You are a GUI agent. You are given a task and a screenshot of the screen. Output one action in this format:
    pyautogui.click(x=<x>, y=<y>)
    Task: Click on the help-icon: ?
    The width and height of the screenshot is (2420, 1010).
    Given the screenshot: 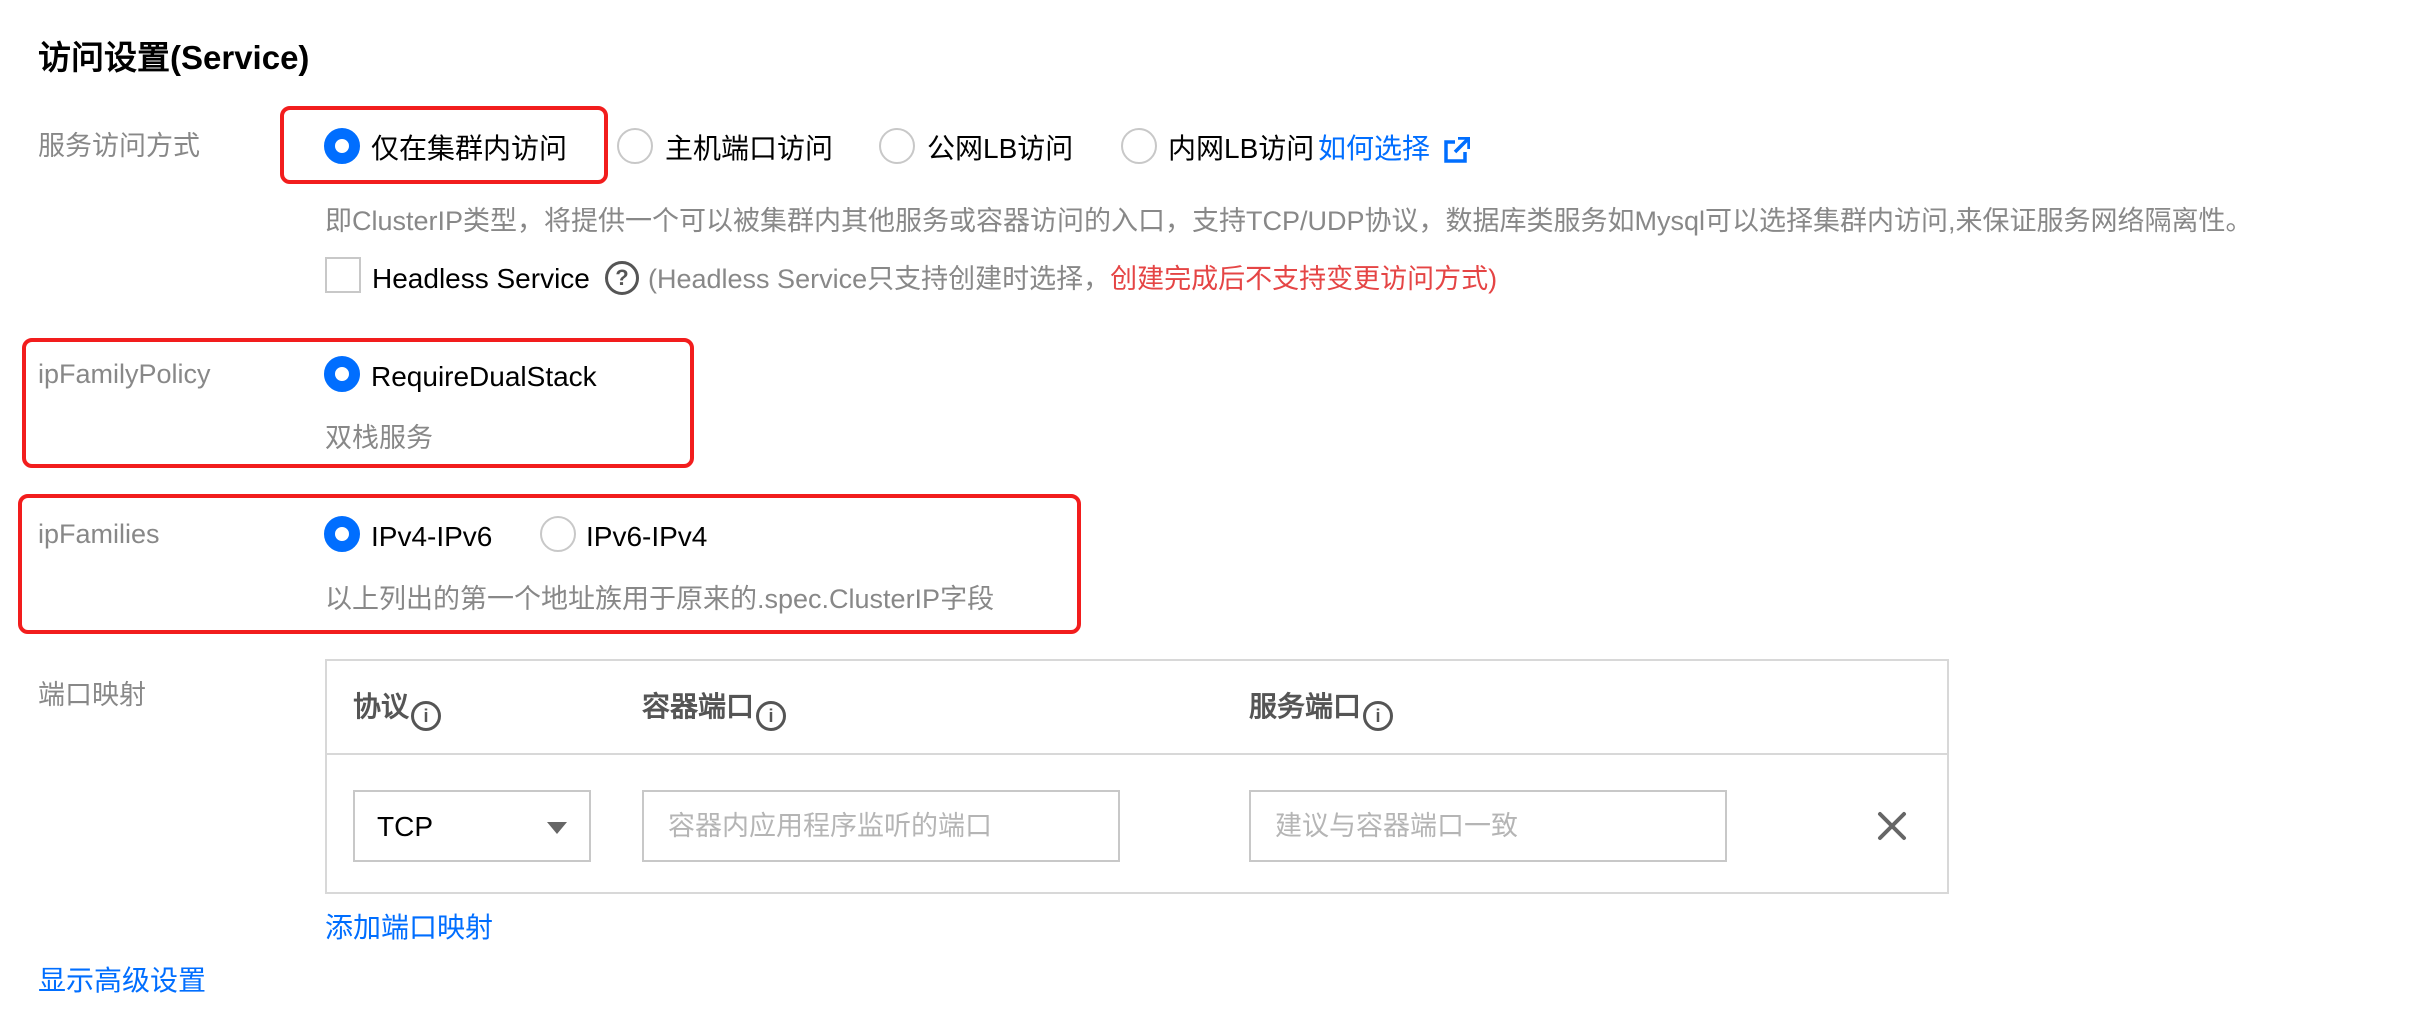 What is the action you would take?
    pyautogui.click(x=622, y=278)
    